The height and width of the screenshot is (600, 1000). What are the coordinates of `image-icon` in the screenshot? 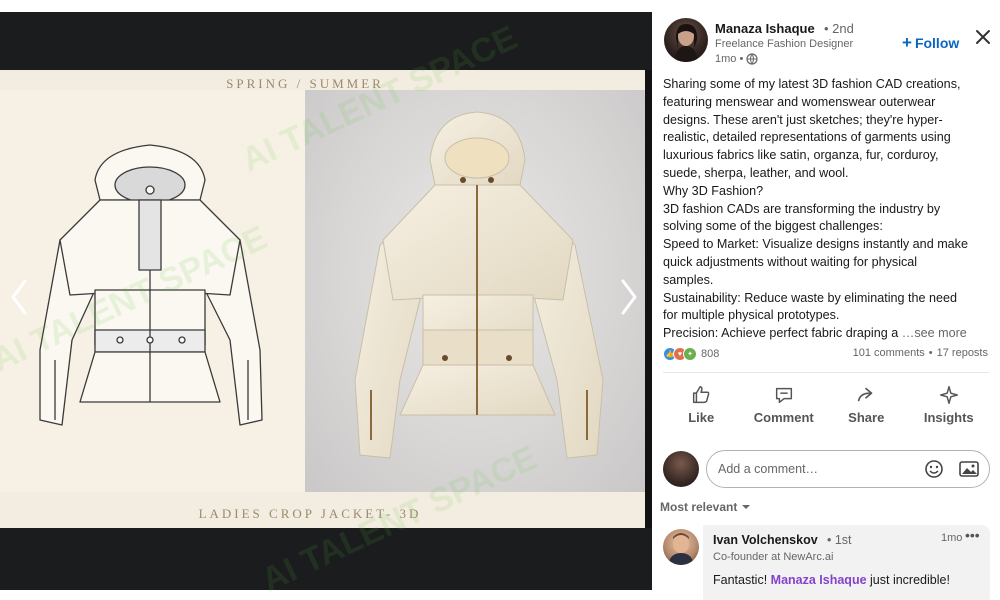 It's located at (969, 469).